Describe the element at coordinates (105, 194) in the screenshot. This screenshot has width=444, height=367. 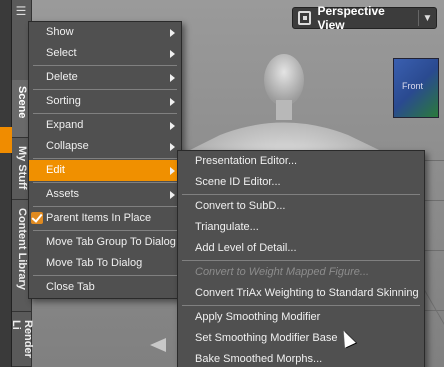
I see `menu-item-assets: Assets` at that location.